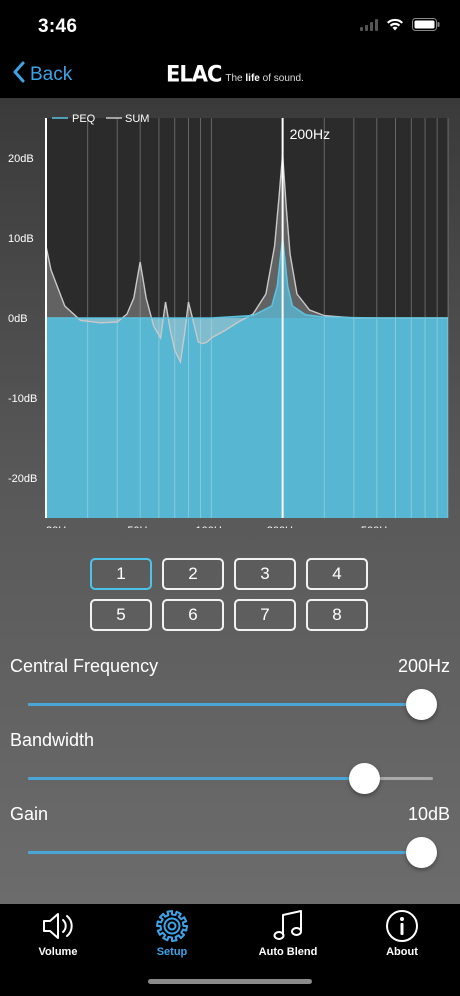 This screenshot has height=996, width=460. I want to click on x-tick-label: 50Hz, so click(140, 526).